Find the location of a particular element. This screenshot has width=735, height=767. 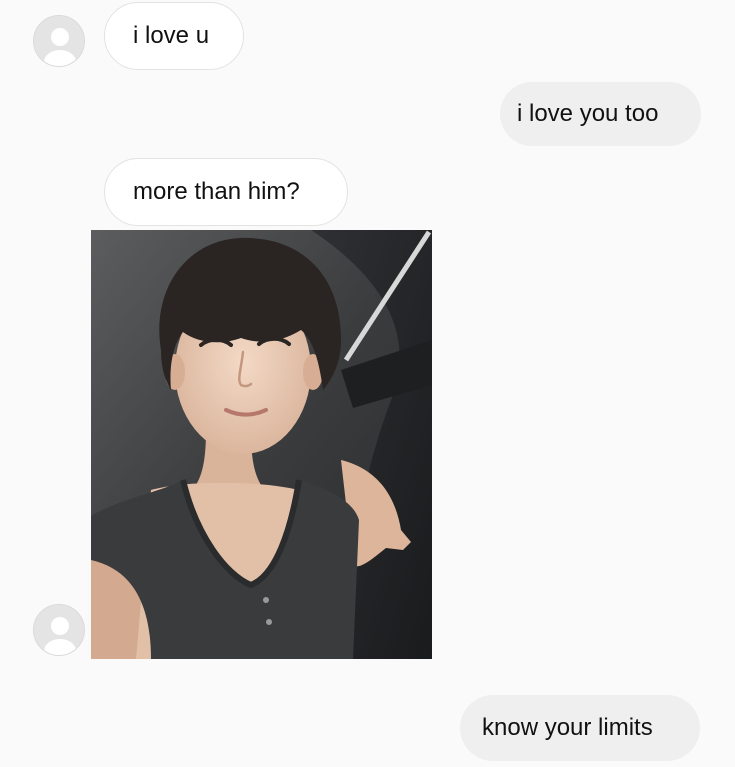

incoming-message-bubble: i love u is located at coordinates (174, 36).